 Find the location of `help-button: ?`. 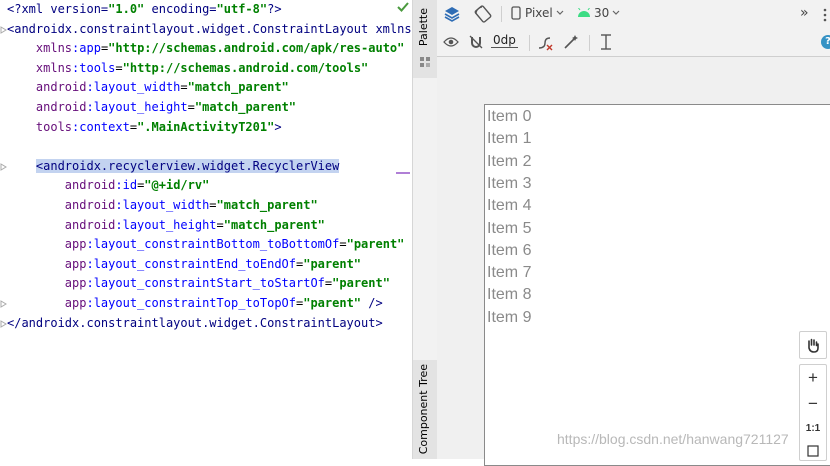

help-button: ? is located at coordinates (825, 42).